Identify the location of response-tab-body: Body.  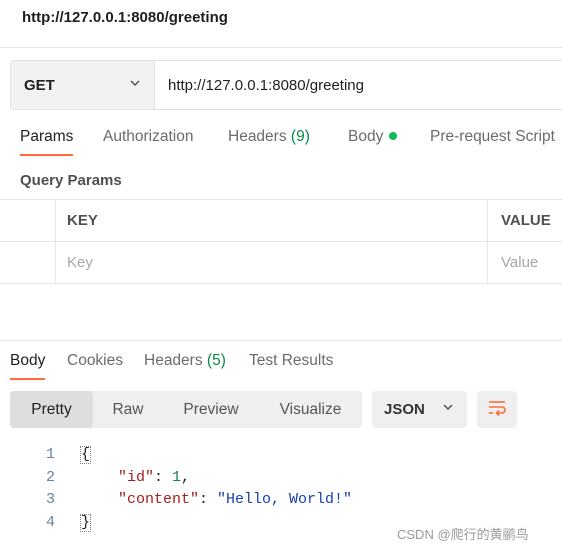
(28, 366).